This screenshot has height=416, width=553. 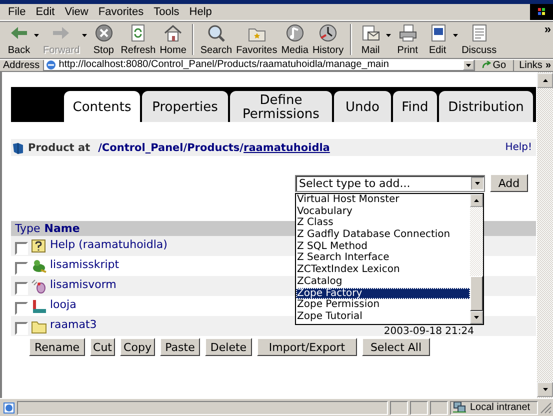 What do you see at coordinates (258, 65) in the screenshot?
I see `address-field: http://localhost:8080/Control_Panel/Products/raamatuhoidla/manage_main` at bounding box center [258, 65].